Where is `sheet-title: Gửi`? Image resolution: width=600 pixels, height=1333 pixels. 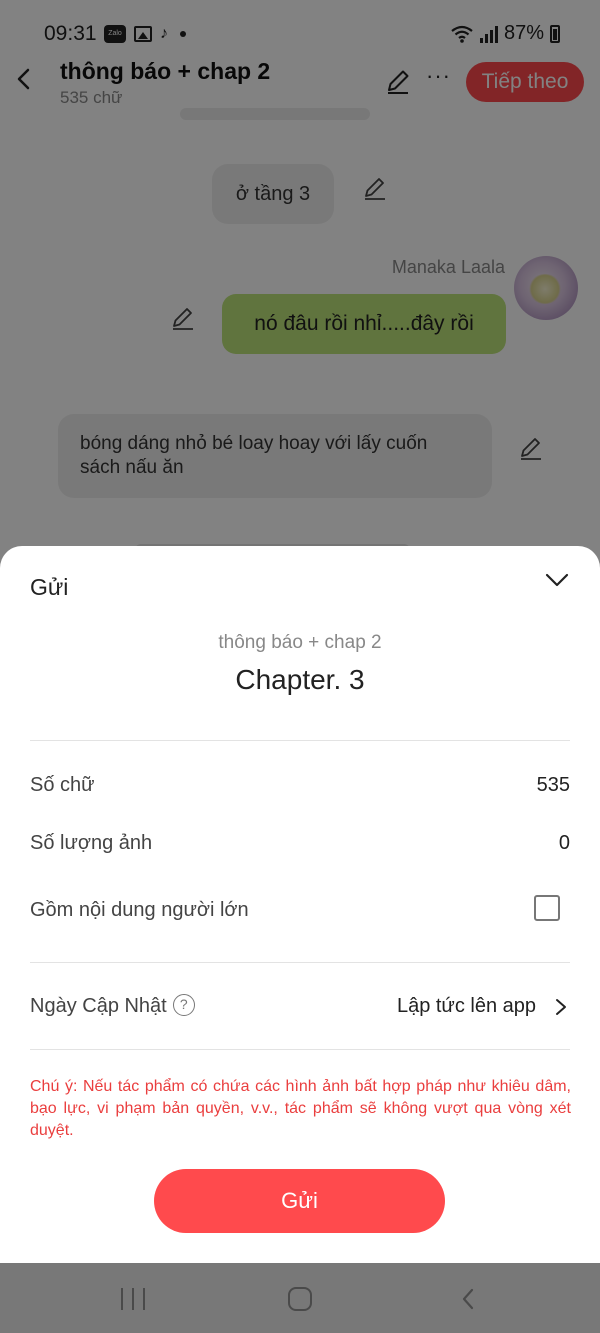
sheet-title: Gửi is located at coordinates (49, 587).